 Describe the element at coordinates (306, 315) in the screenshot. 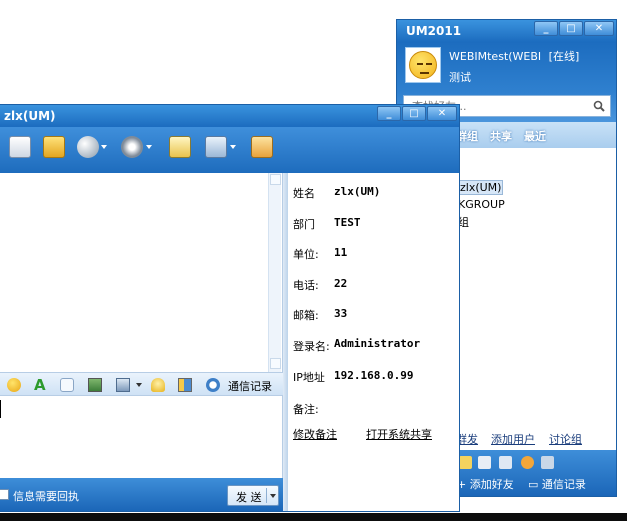

I see `email-label: 邮箱:` at that location.